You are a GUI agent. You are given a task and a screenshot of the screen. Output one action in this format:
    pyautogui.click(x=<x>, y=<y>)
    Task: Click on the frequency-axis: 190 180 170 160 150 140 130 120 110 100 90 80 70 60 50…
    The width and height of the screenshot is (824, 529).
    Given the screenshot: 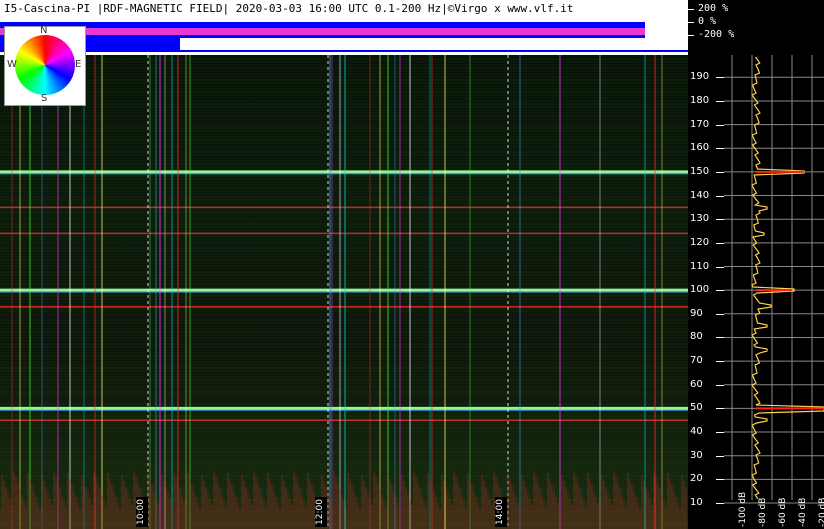 What is the action you would take?
    pyautogui.click(x=706, y=292)
    